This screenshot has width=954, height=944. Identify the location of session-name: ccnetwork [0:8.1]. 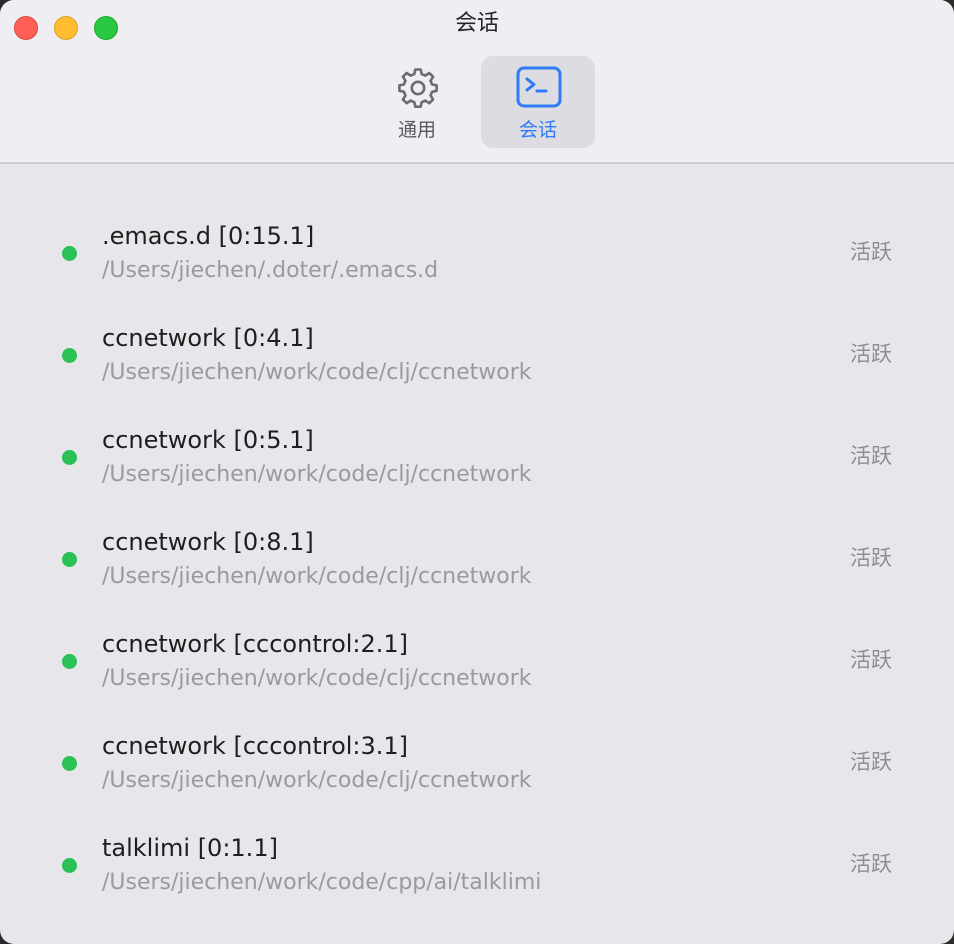
(208, 542).